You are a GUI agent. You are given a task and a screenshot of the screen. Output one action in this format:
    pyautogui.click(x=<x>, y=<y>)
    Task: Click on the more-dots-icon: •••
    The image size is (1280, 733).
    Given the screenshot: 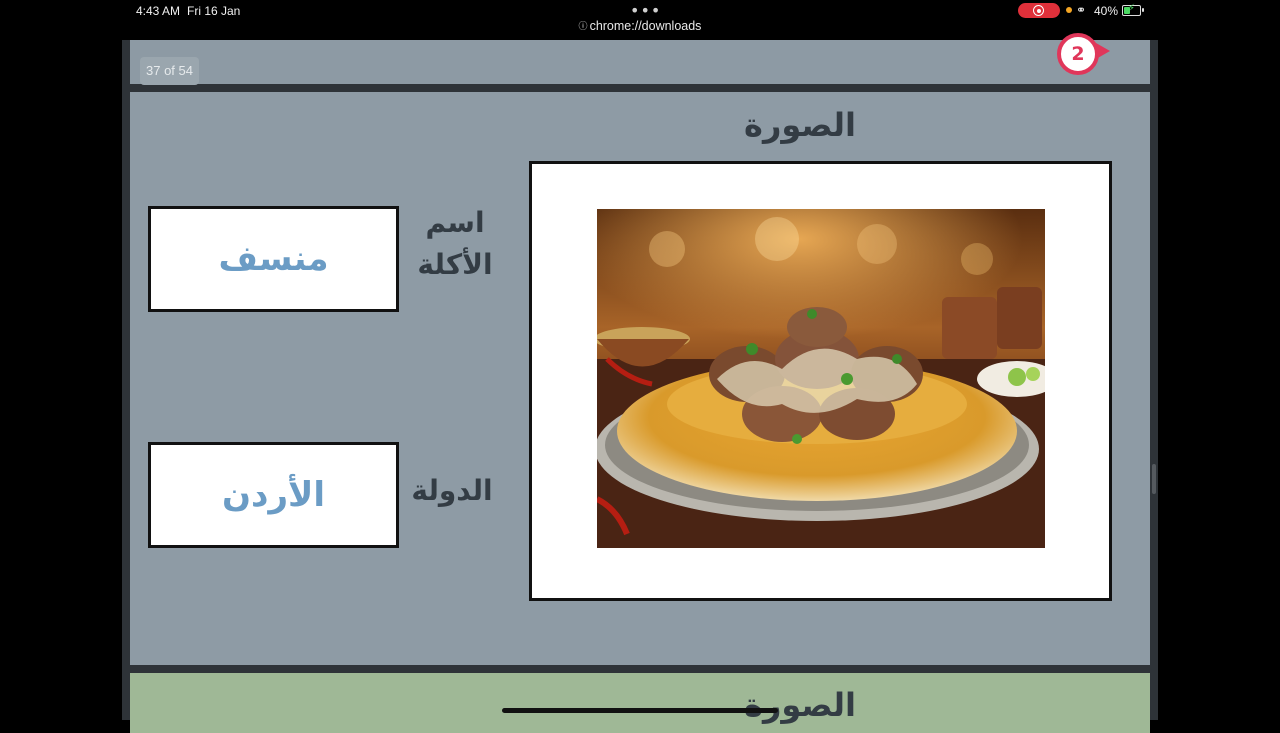 What is the action you would take?
    pyautogui.click(x=645, y=10)
    